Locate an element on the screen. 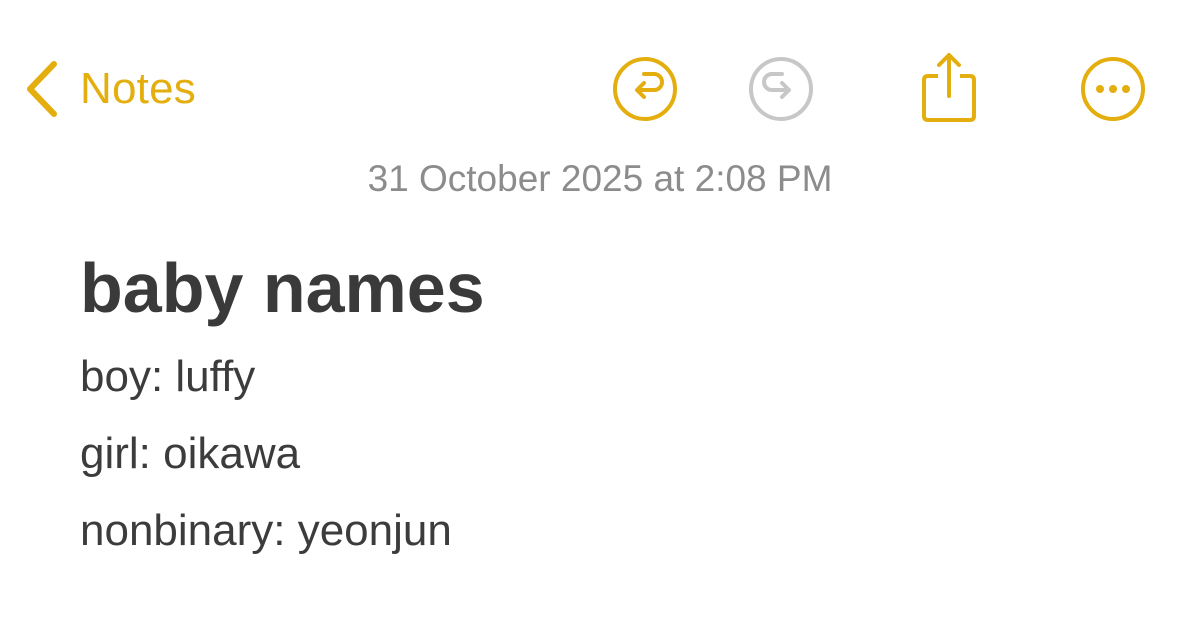  share-icon is located at coordinates (949, 88).